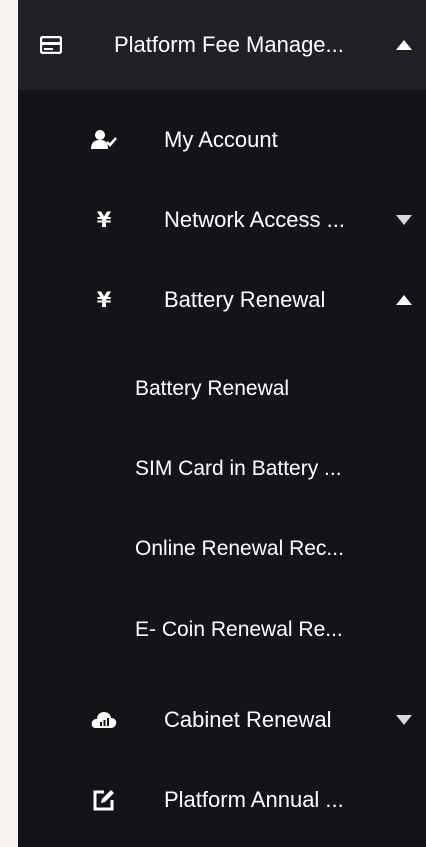 This screenshot has width=426, height=847. I want to click on submenu-label: Battery Renewal, so click(212, 388).